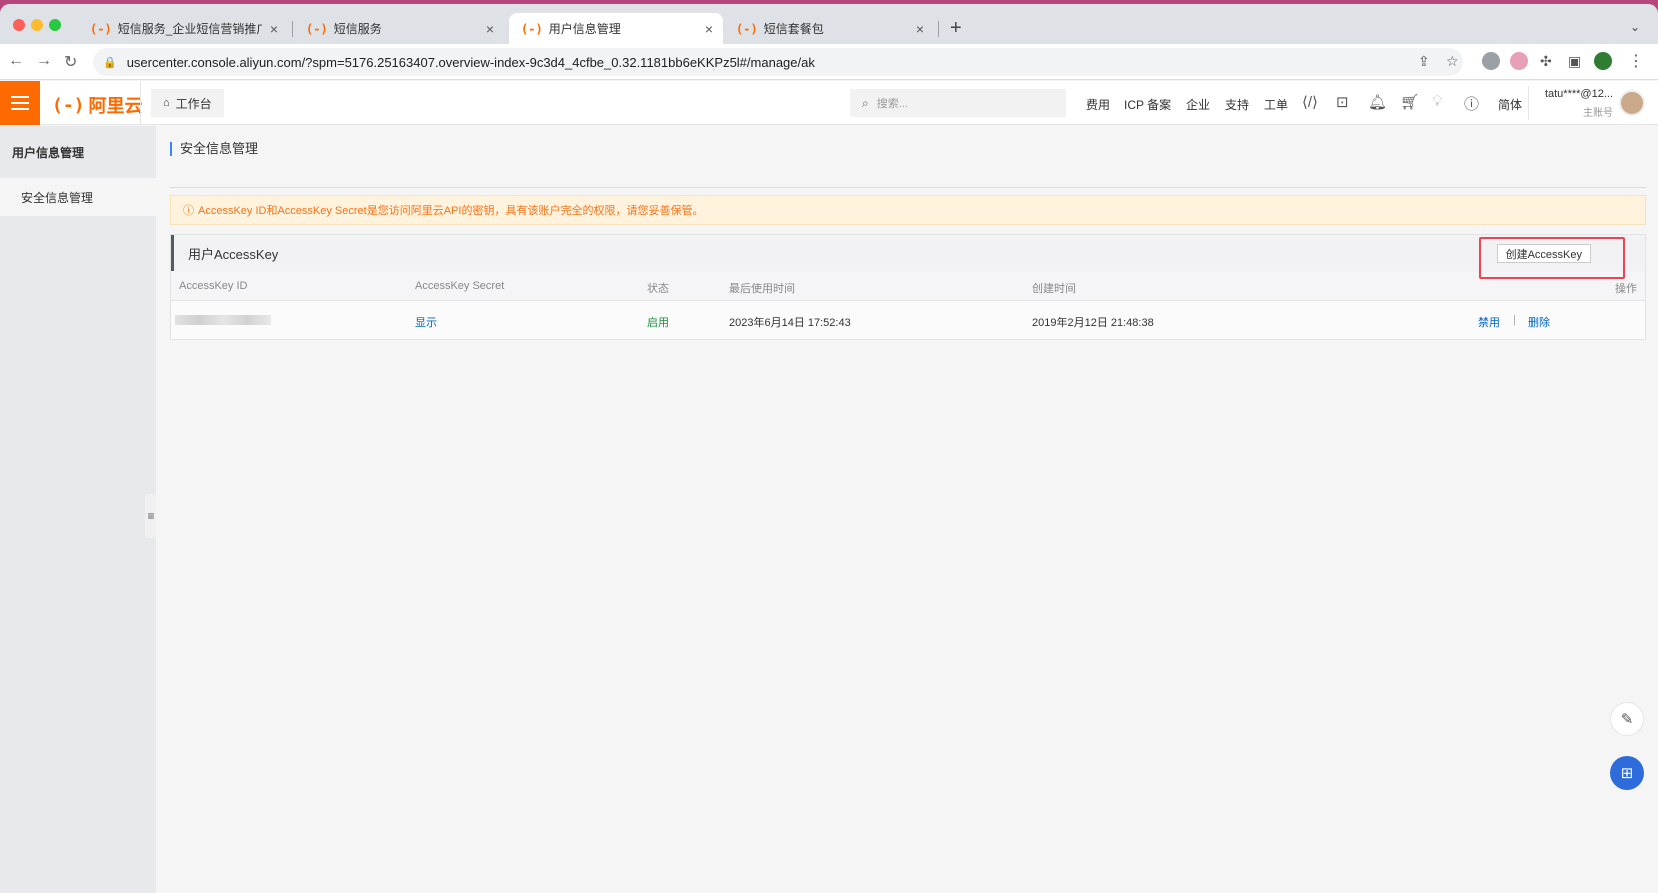  What do you see at coordinates (115, 106) in the screenshot?
I see `logo-text: 阿里云` at bounding box center [115, 106].